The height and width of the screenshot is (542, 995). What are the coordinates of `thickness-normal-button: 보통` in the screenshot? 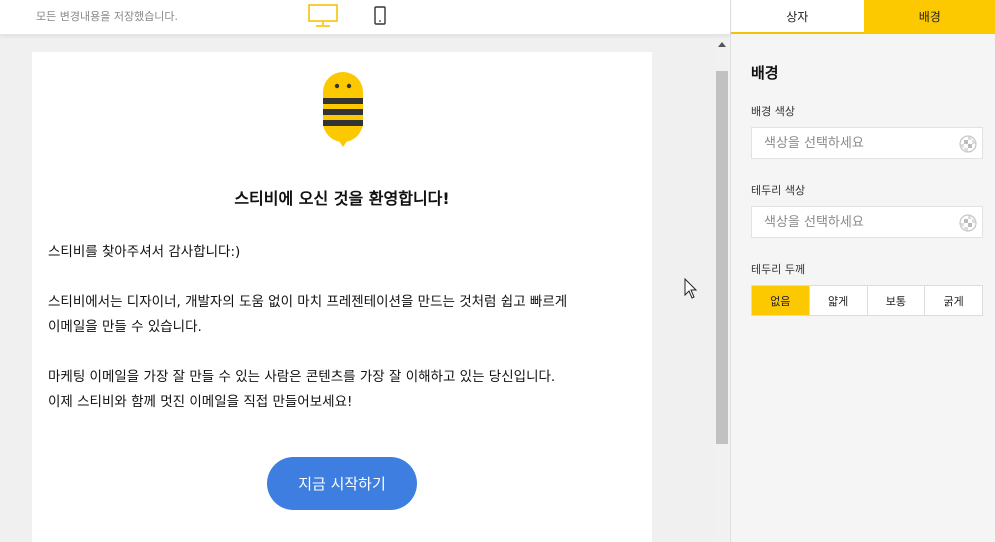 It's located at (895, 300).